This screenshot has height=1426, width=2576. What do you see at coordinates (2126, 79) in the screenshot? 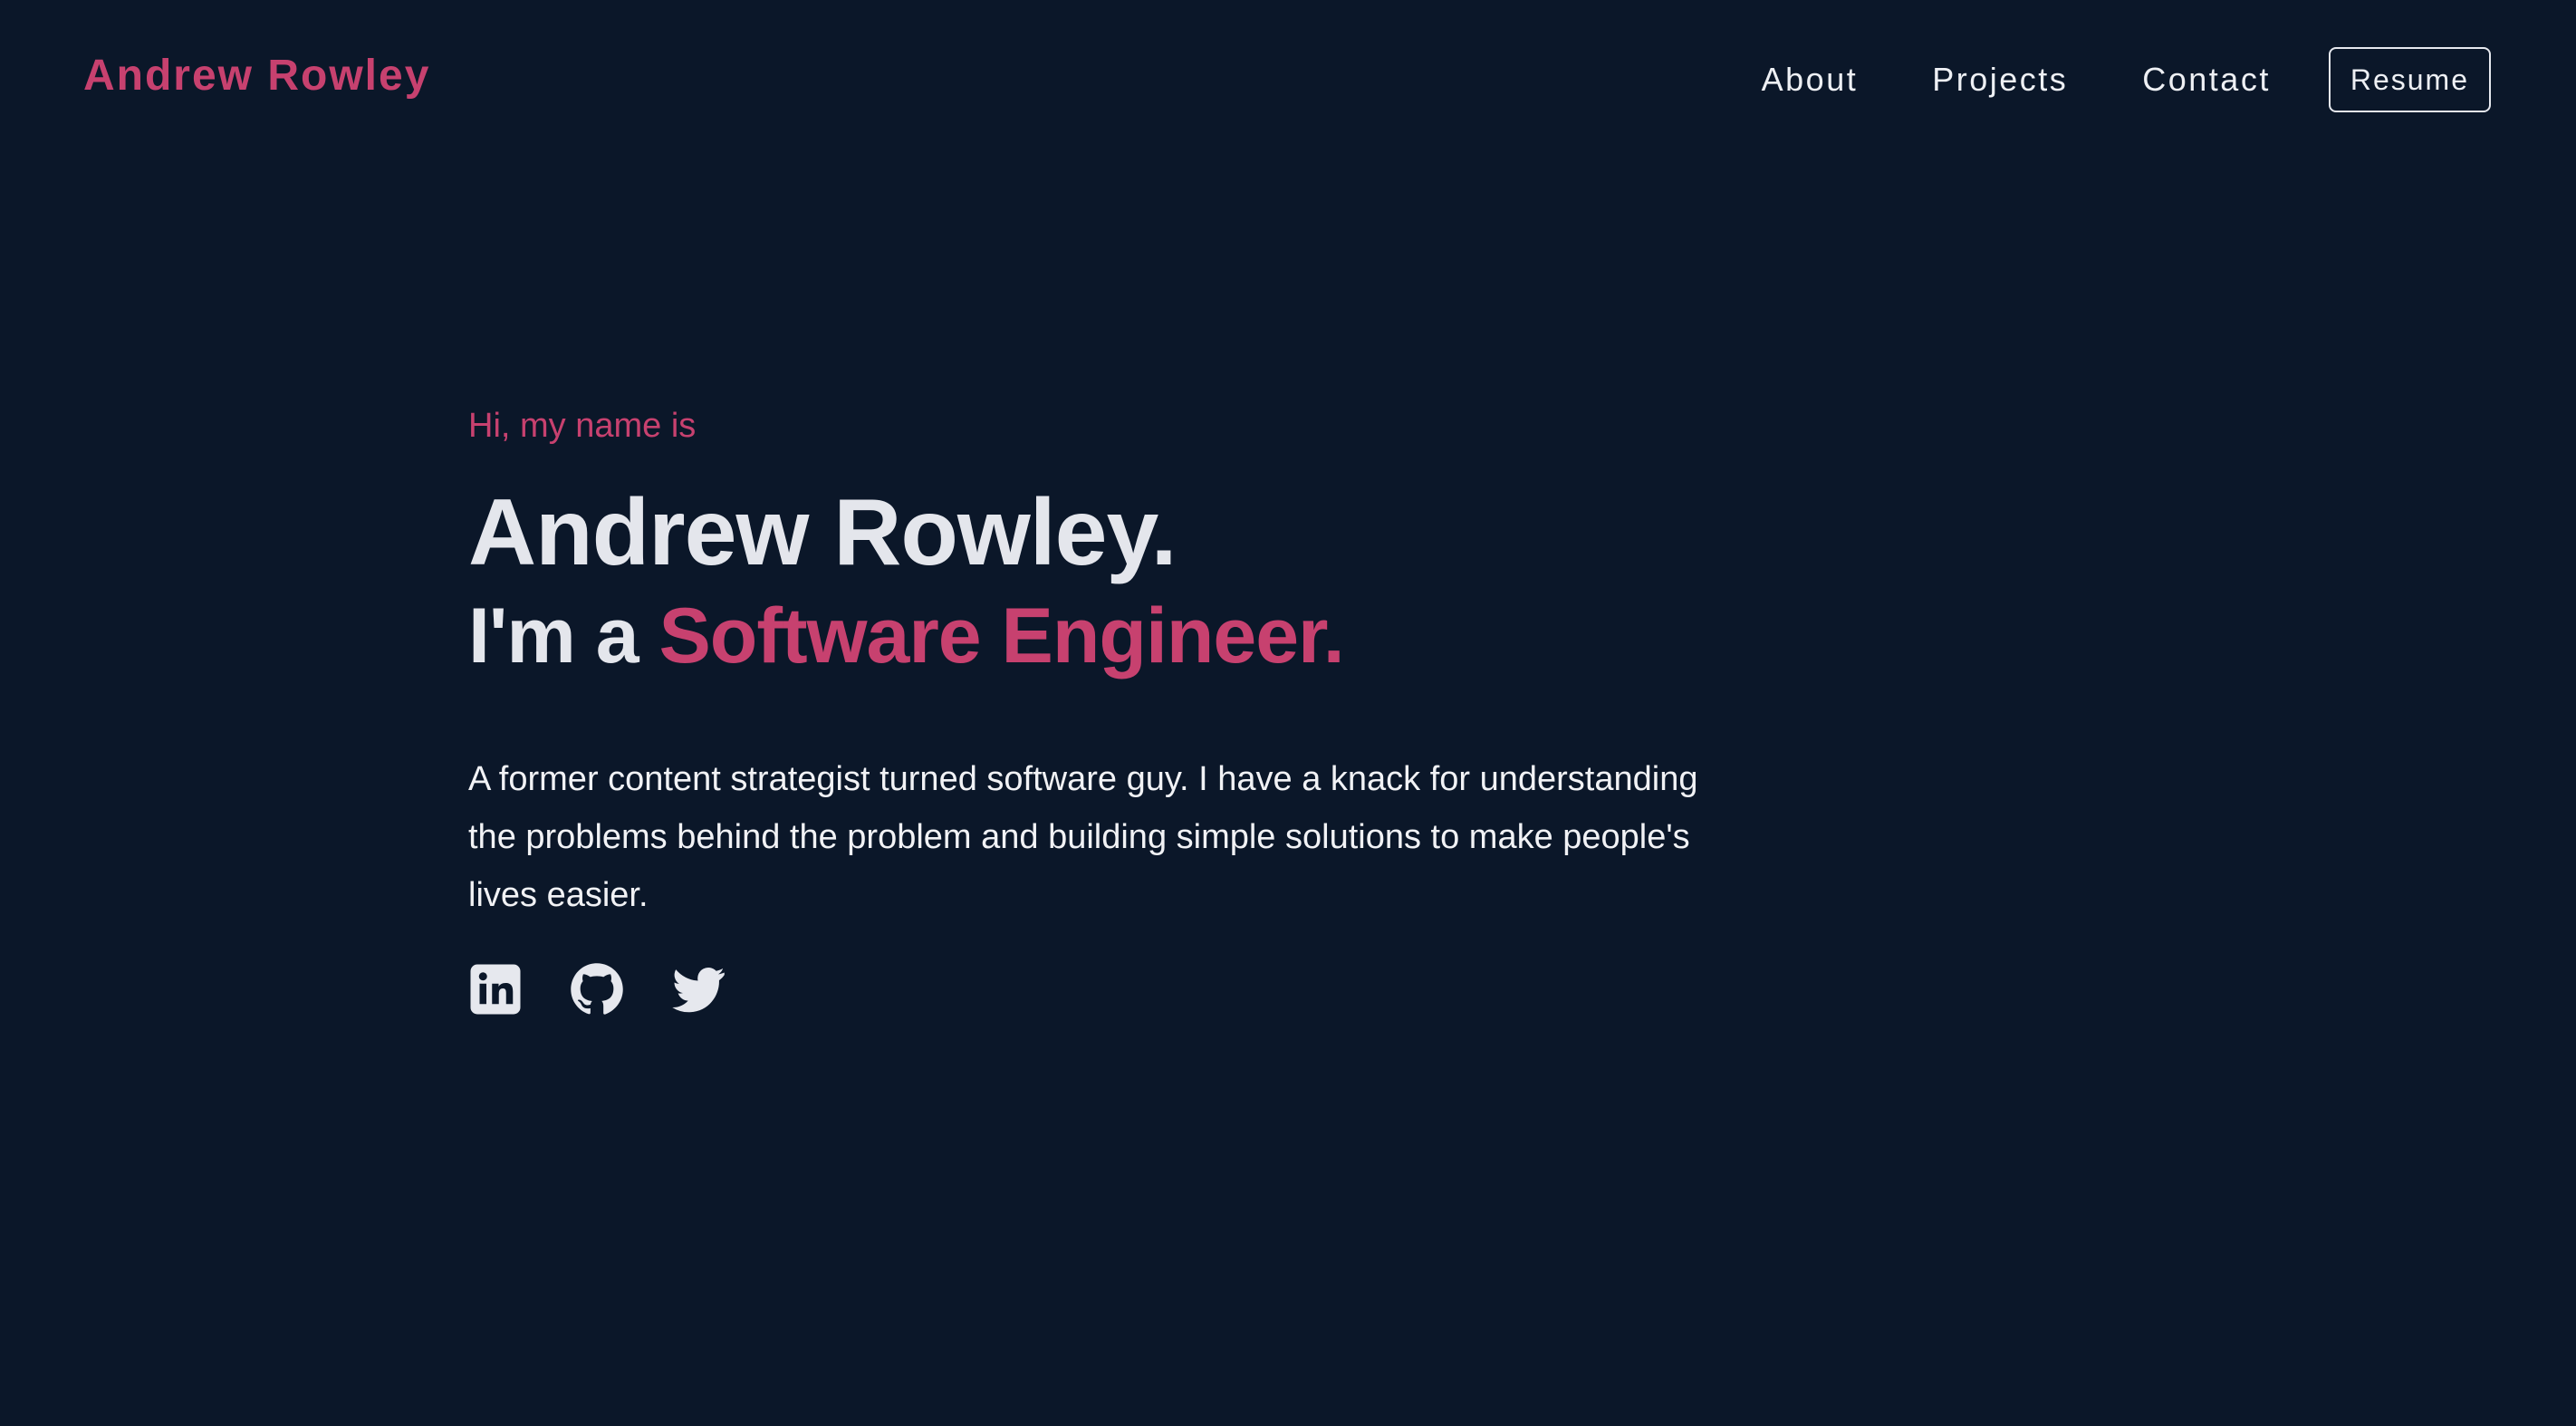
I see `main-nav: About Projects Contact Resume` at bounding box center [2126, 79].